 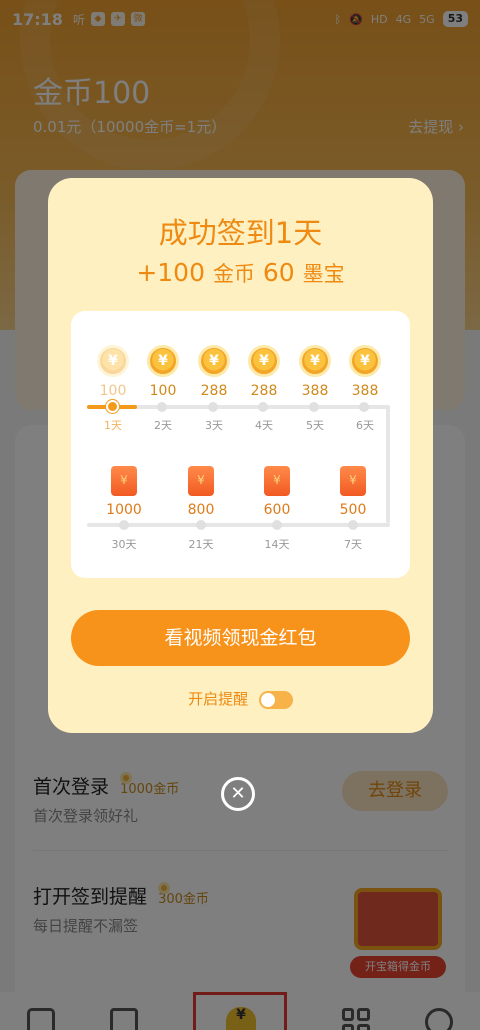 What do you see at coordinates (277, 510) in the screenshot?
I see `milestone-reward-amount: 600` at bounding box center [277, 510].